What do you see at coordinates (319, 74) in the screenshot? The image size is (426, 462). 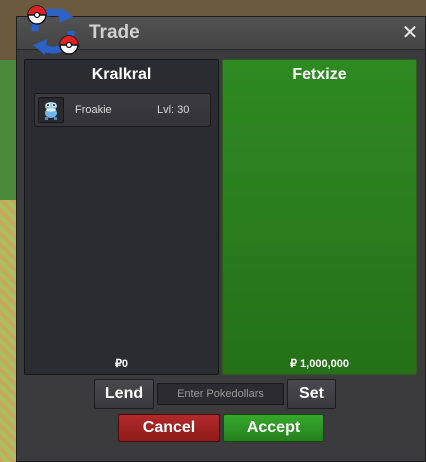 I see `partner-player-name: Fetxize` at bounding box center [319, 74].